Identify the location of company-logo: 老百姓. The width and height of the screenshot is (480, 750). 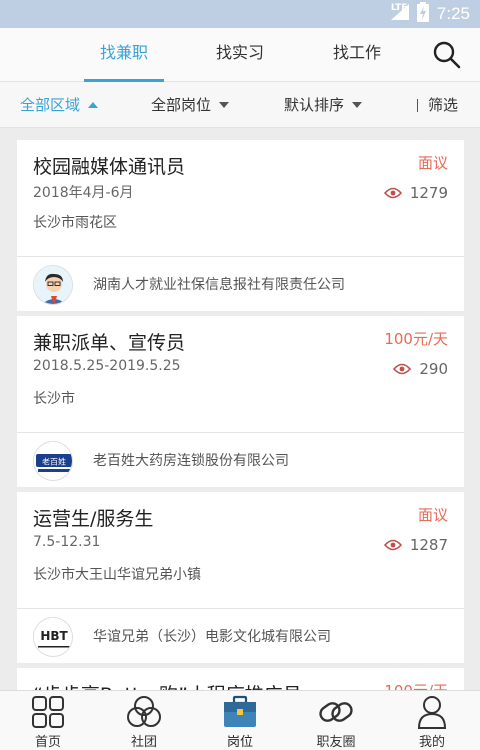
(53, 461).